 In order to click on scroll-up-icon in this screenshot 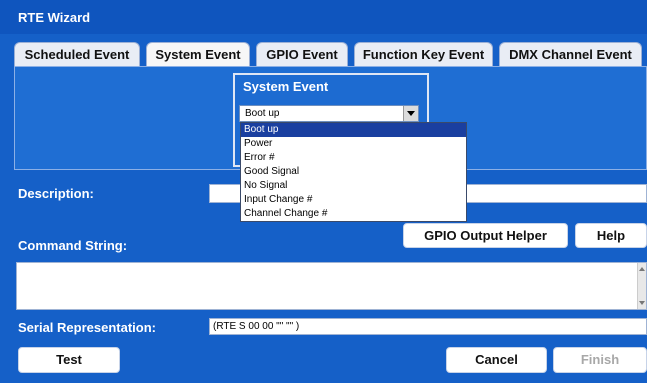, I will do `click(642, 269)`.